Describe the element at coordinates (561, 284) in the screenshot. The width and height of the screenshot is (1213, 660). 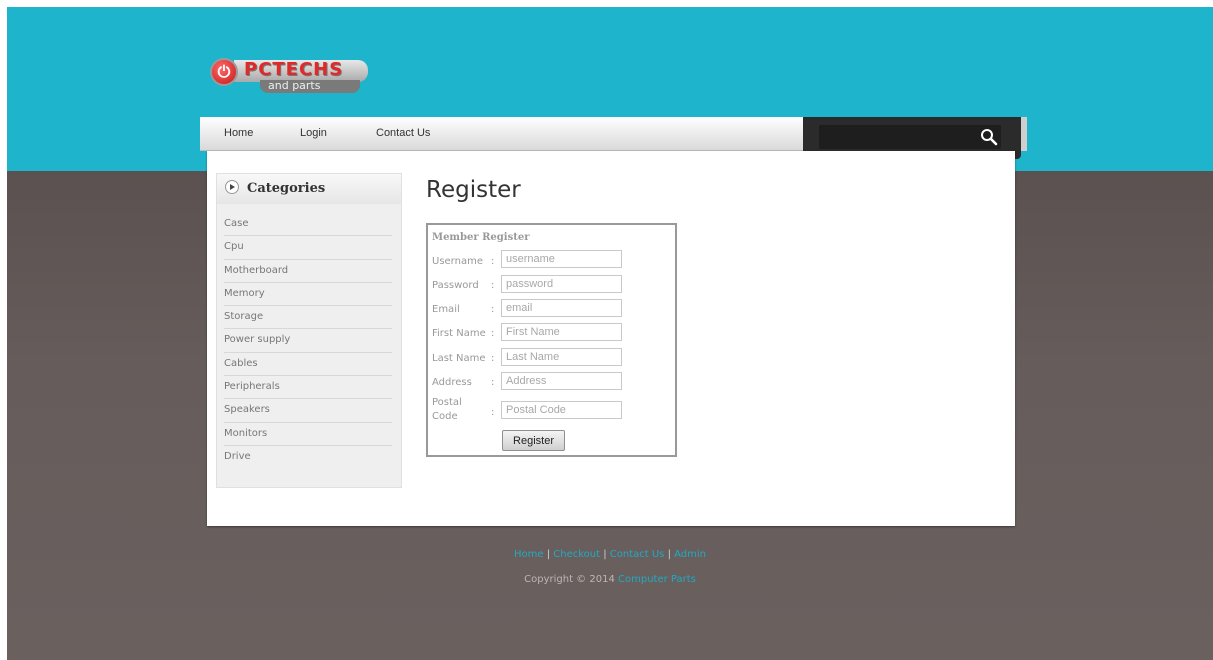
I see `password-field` at that location.